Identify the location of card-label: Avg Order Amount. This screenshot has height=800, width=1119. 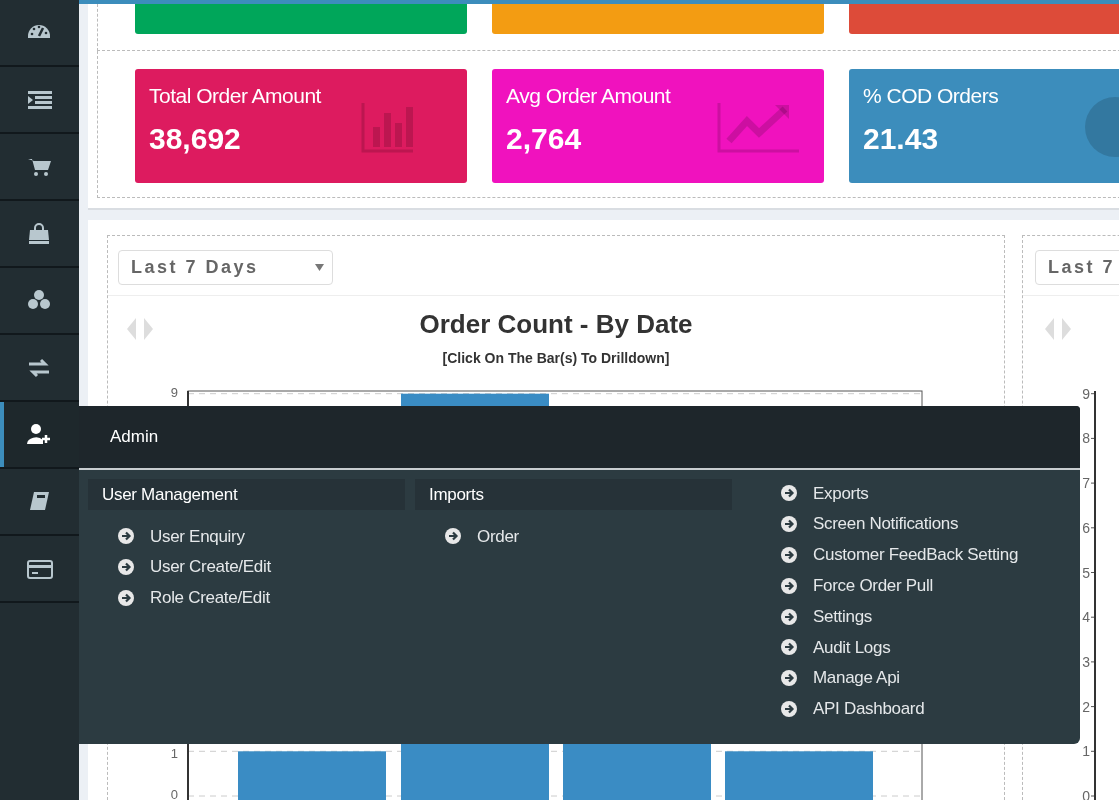
(589, 96).